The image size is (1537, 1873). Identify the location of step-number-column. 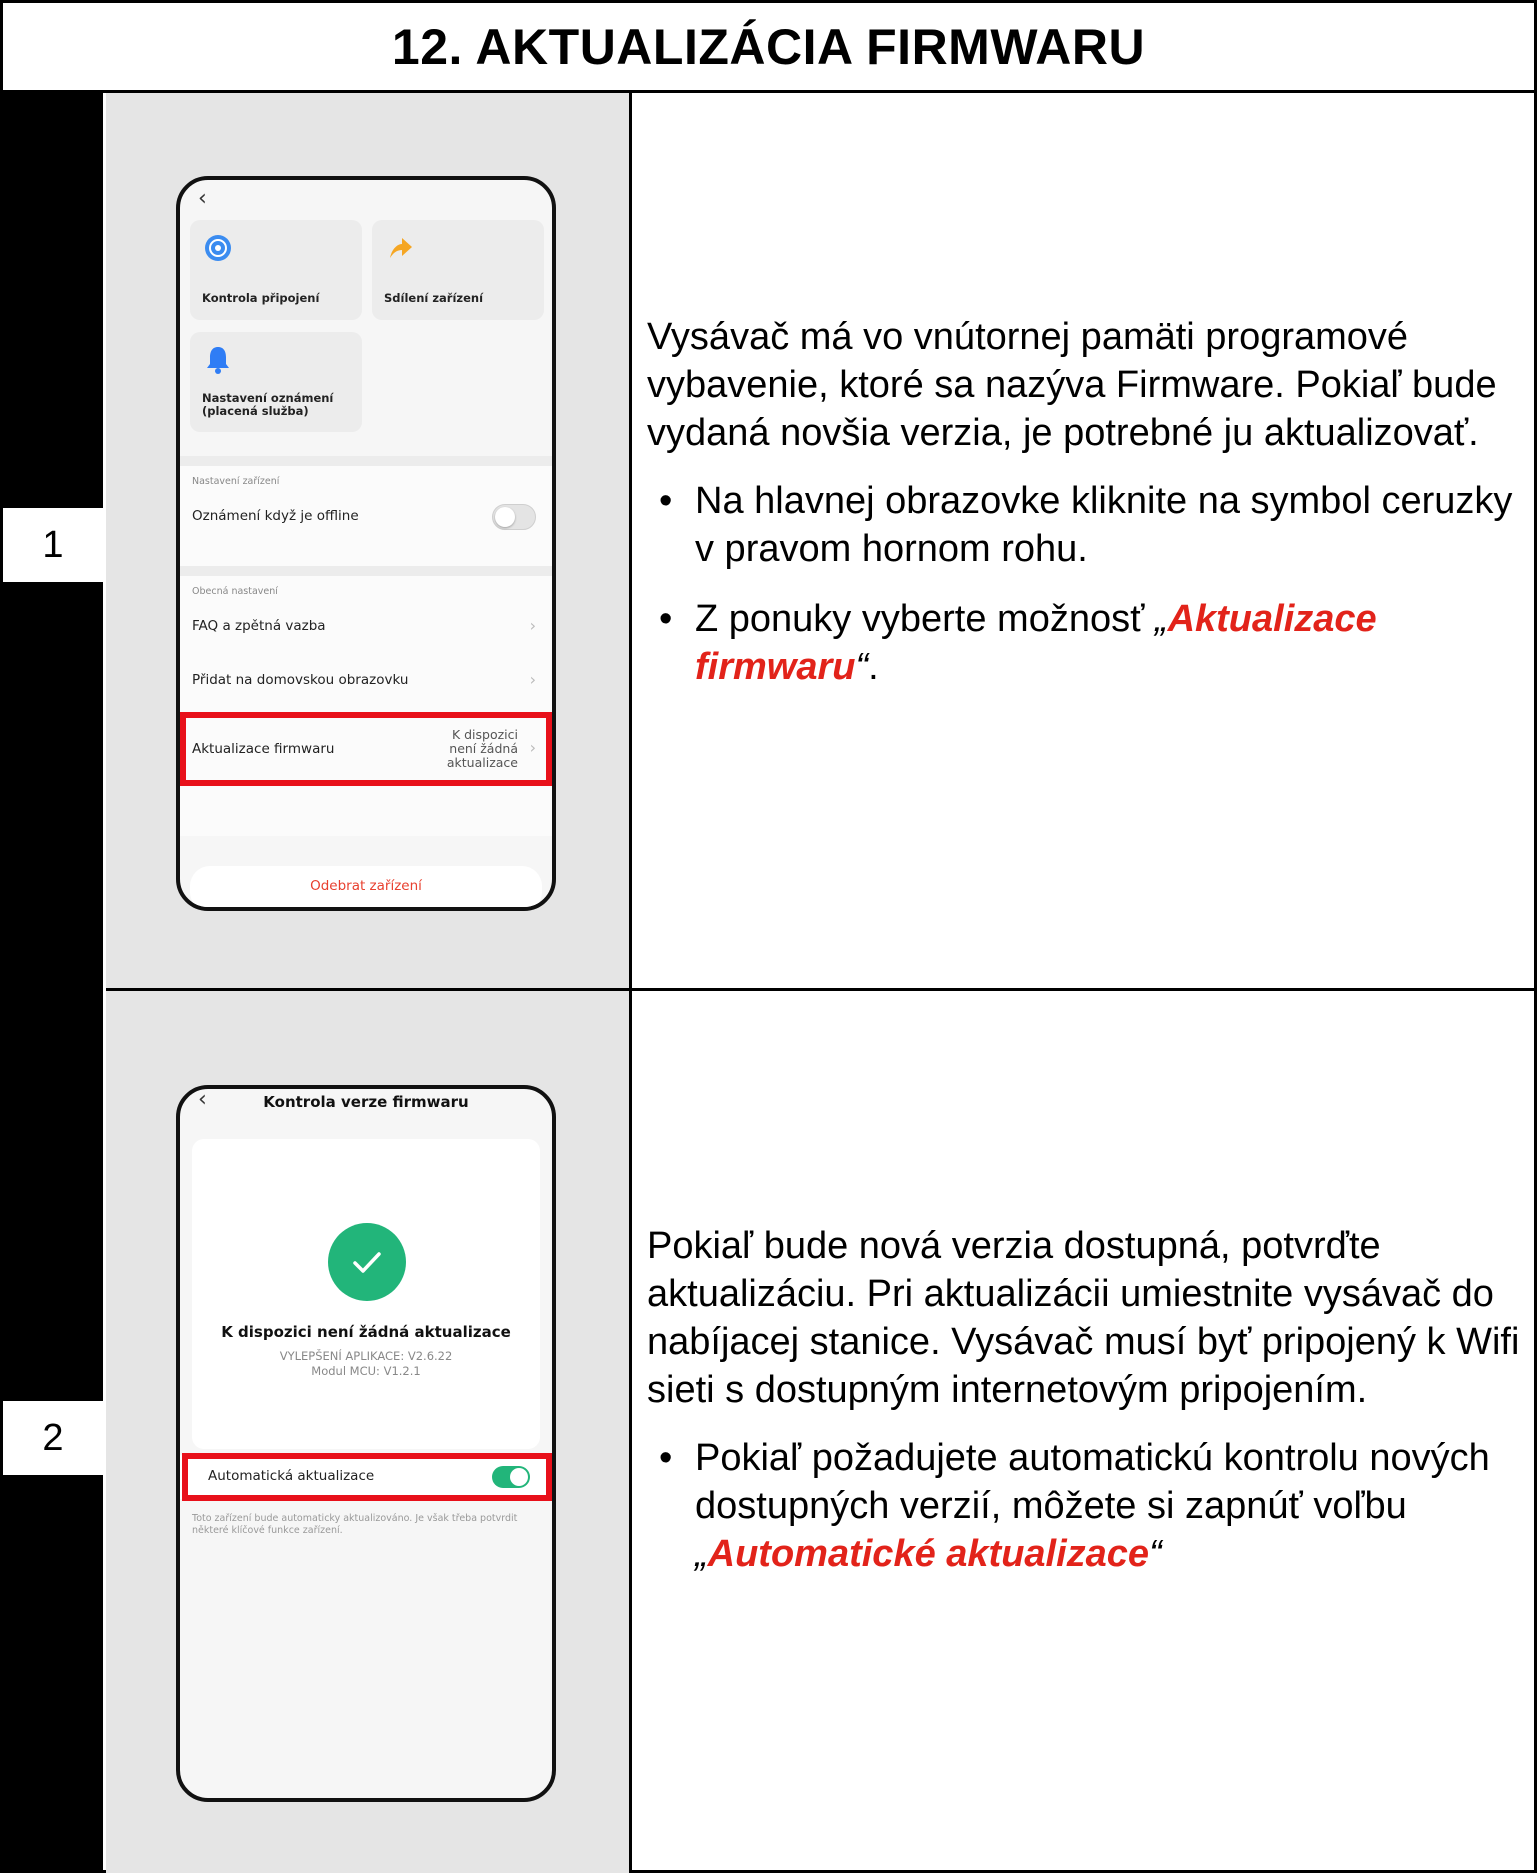
(53, 983).